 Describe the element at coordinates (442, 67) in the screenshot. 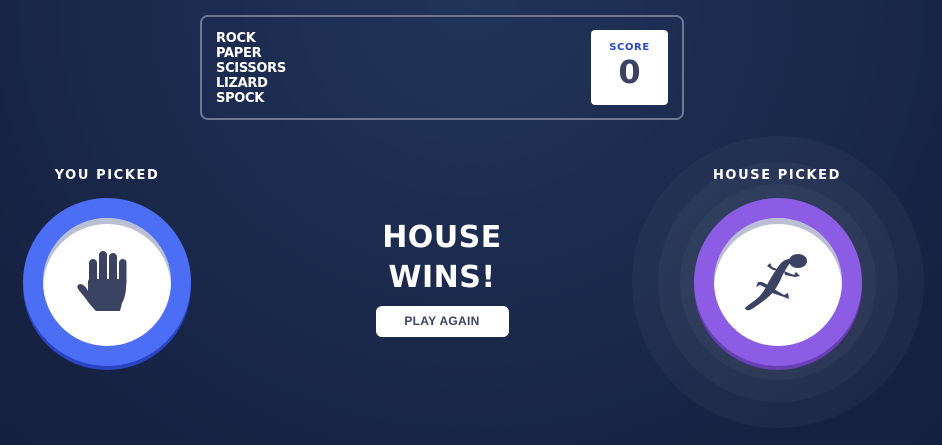

I see `game-header: ROCK PAPER SCISSORS LIZARD SPOCK SCORE 0` at that location.